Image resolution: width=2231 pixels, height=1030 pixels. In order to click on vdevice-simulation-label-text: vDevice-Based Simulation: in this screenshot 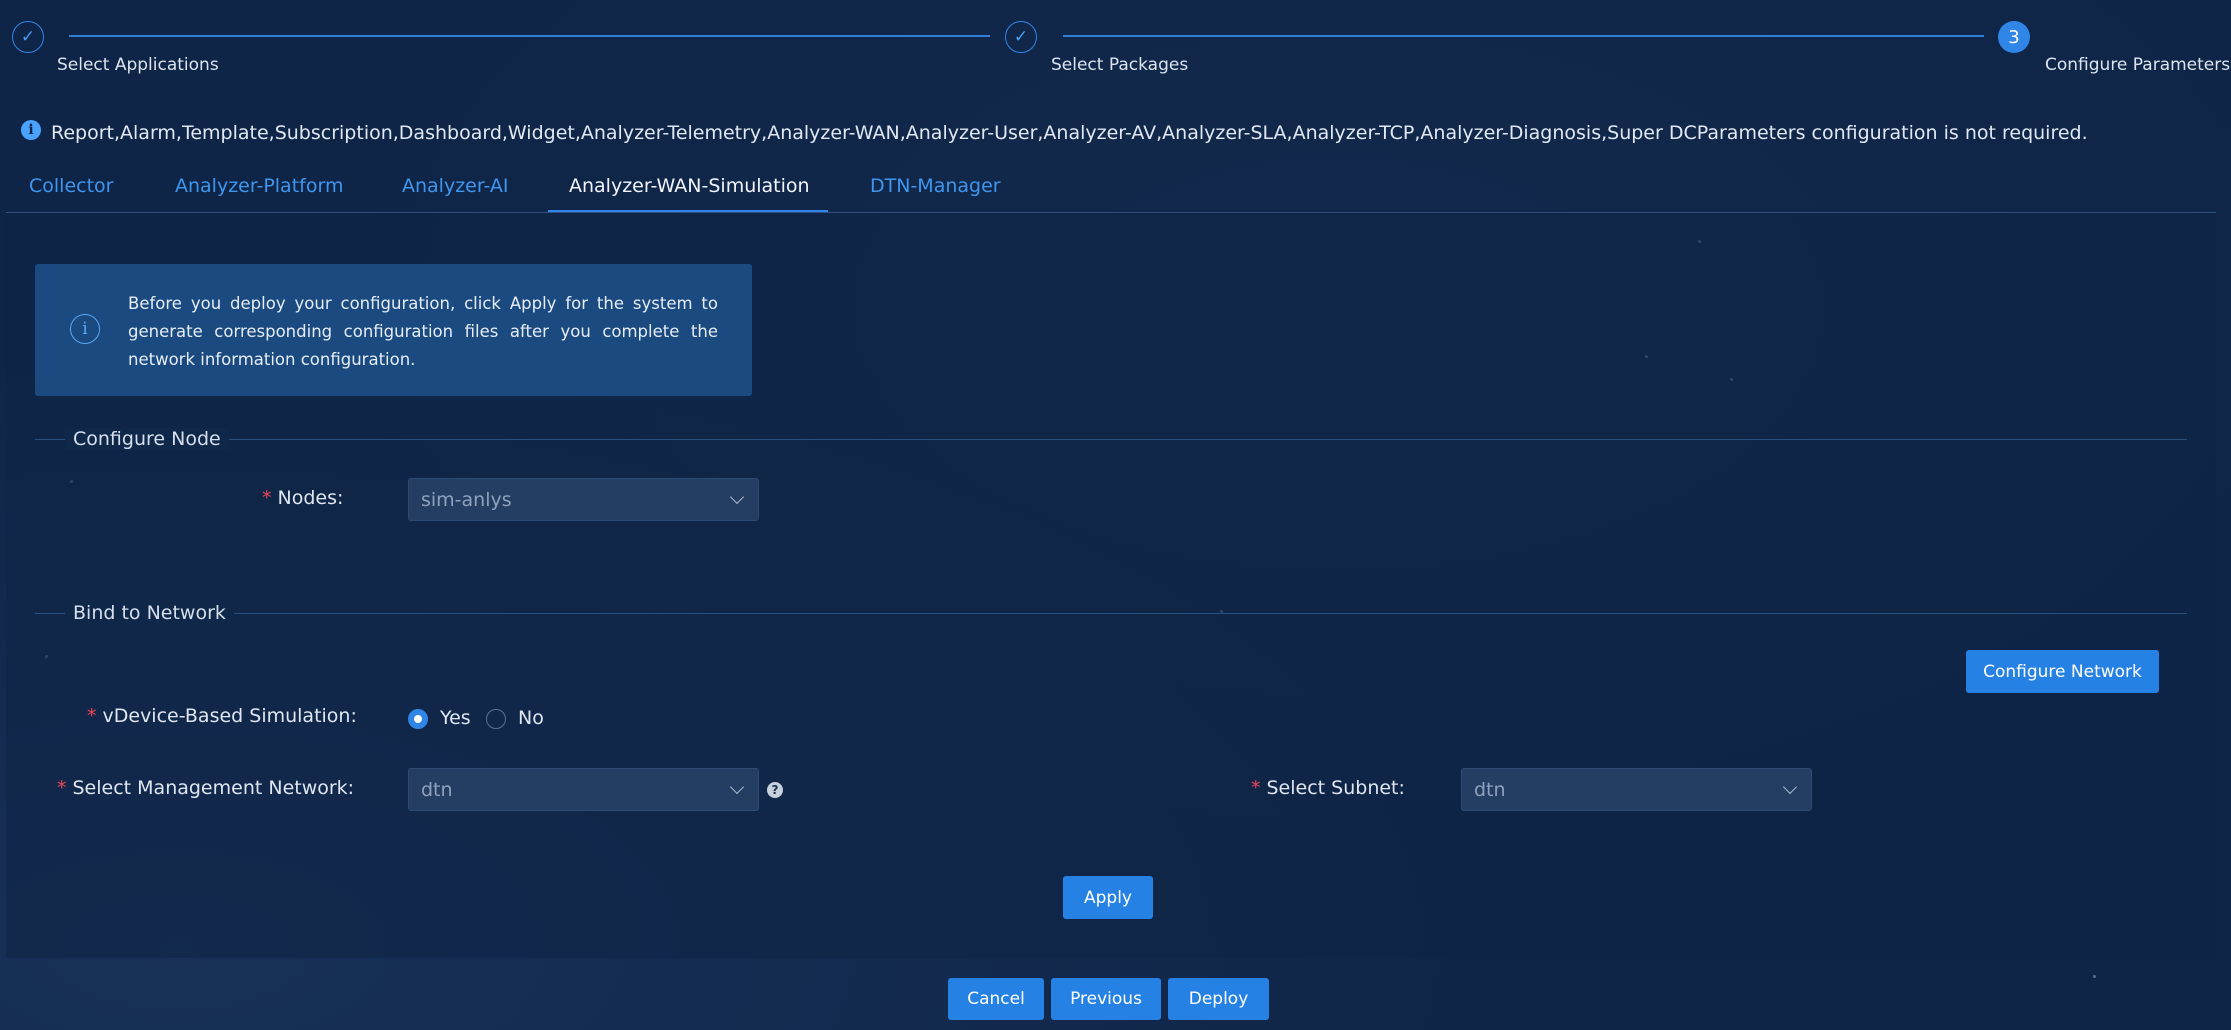, I will do `click(229, 716)`.